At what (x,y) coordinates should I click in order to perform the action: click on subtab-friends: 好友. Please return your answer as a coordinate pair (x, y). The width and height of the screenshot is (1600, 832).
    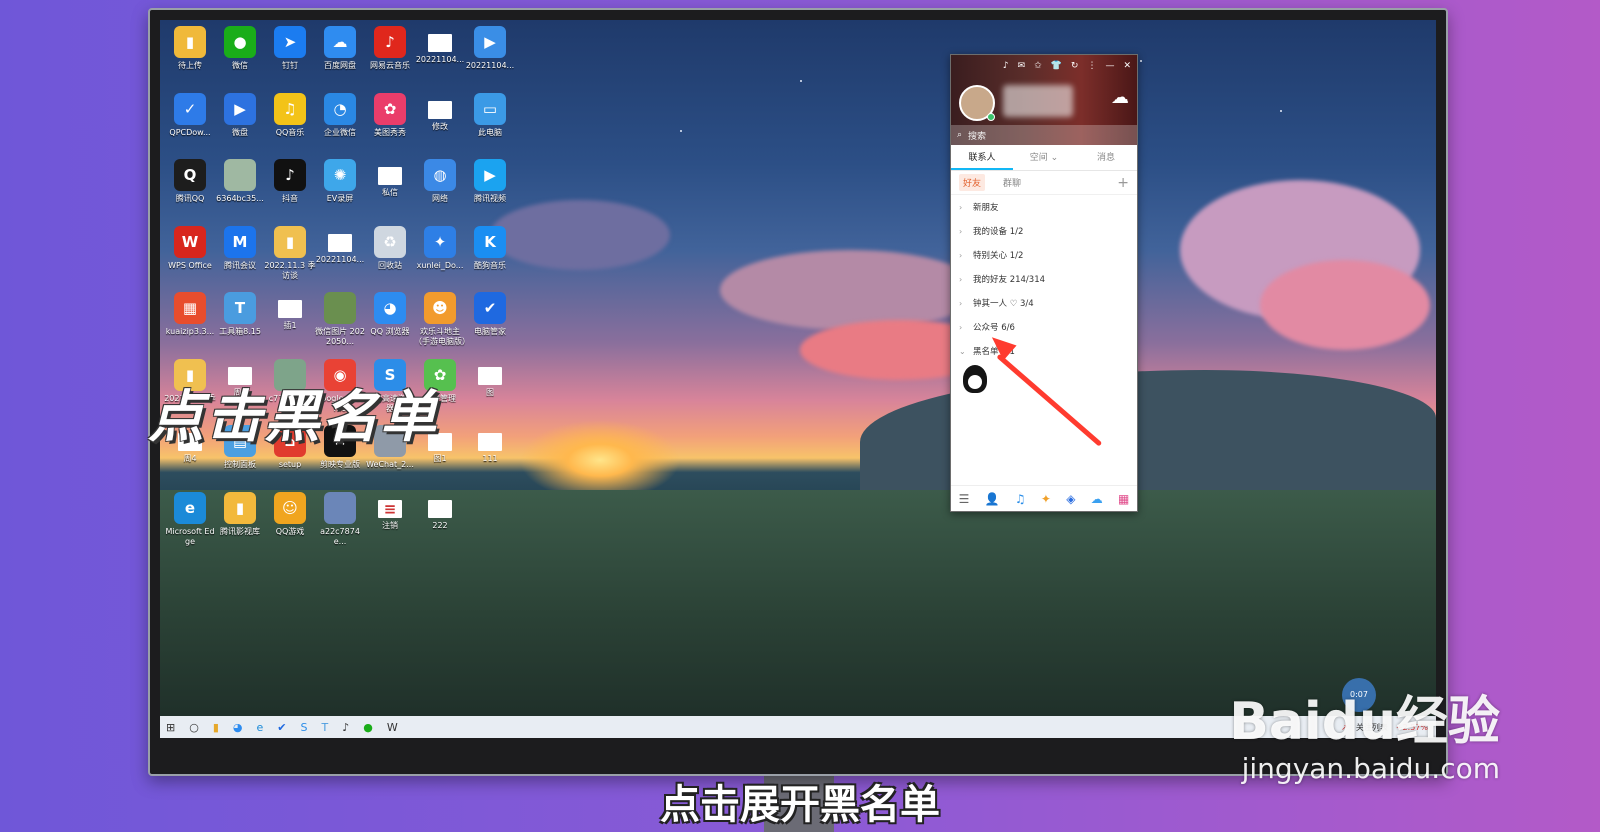
    Looking at the image, I should click on (972, 182).